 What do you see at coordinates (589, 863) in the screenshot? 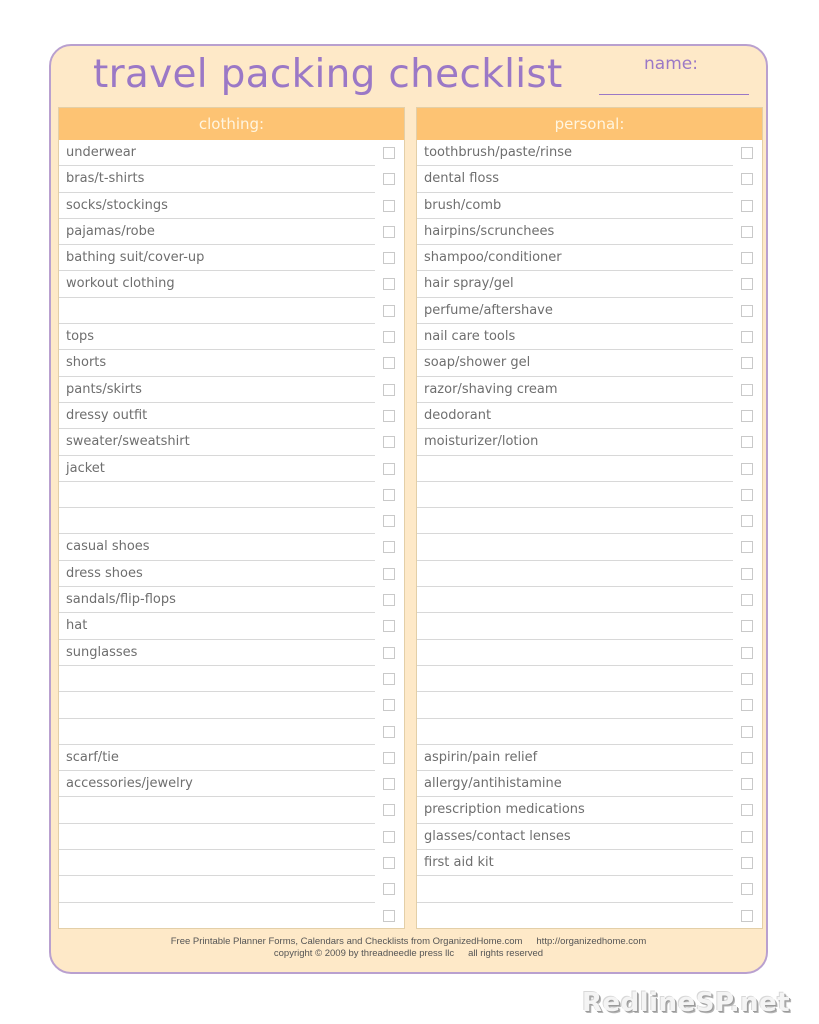
I see `checklist-row: first aid kit` at bounding box center [589, 863].